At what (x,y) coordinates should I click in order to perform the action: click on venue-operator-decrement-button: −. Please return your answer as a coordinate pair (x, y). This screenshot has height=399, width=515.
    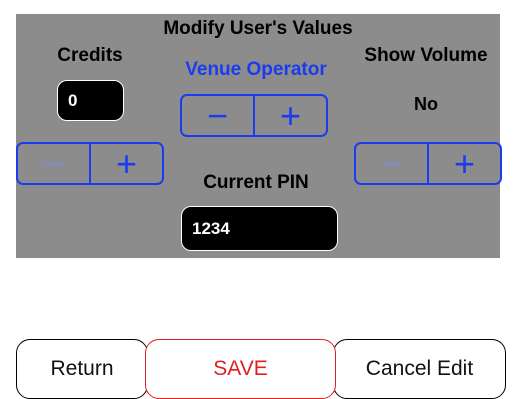
    Looking at the image, I should click on (217, 115).